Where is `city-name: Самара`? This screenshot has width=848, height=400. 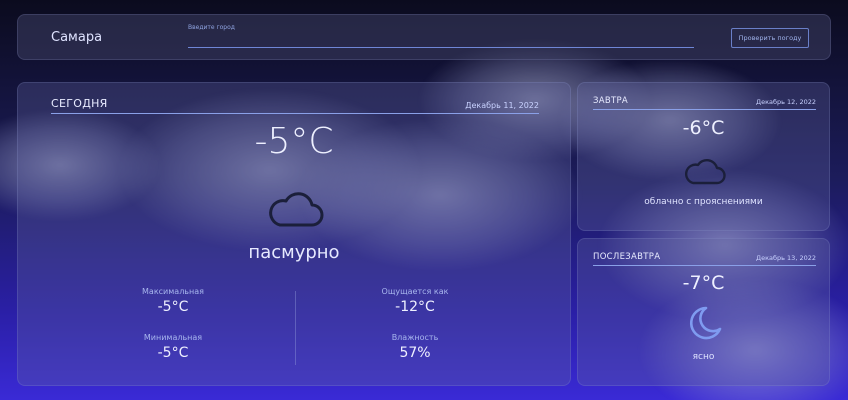
city-name: Самара is located at coordinates (77, 37).